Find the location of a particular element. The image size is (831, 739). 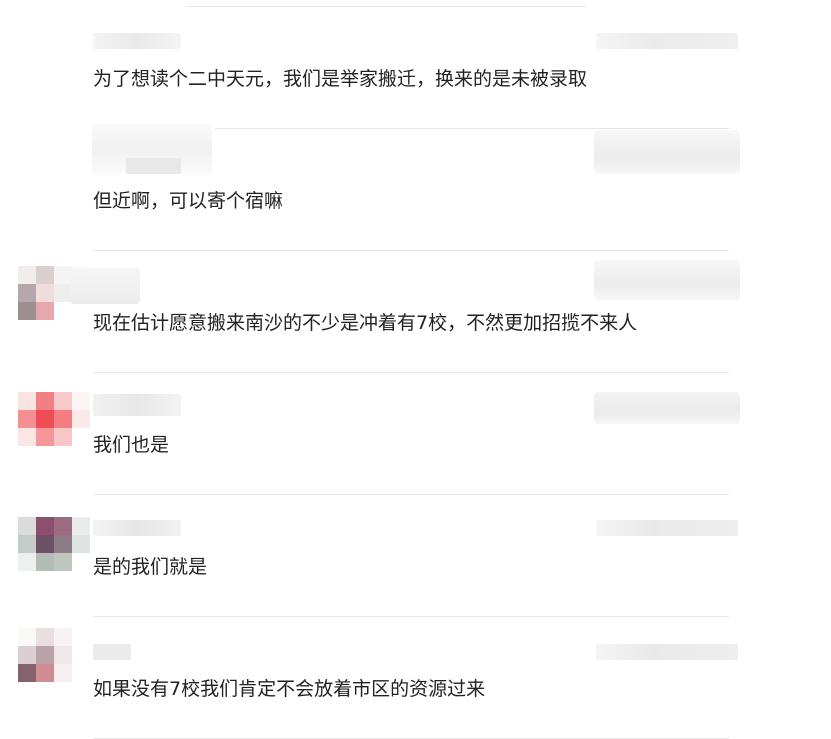

comment-text: 但近啊，可以寄个宿嘛 is located at coordinates (188, 201).